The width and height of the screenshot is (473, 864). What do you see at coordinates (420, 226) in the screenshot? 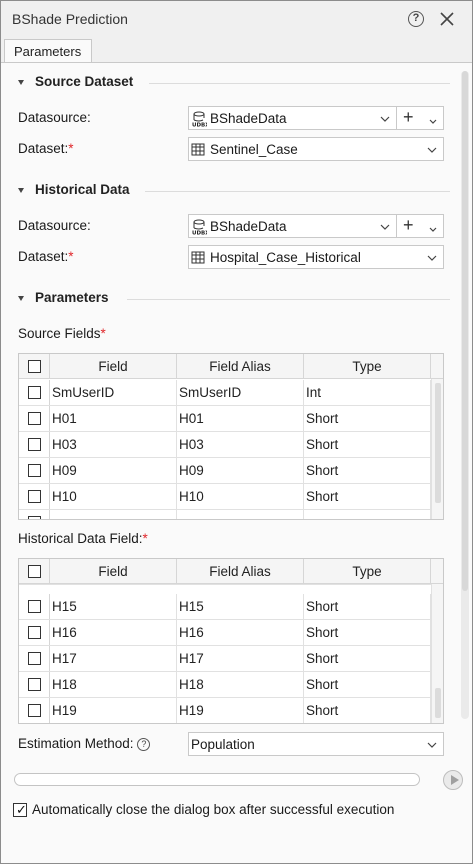
I see `historical-add-datasource-button: +` at bounding box center [420, 226].